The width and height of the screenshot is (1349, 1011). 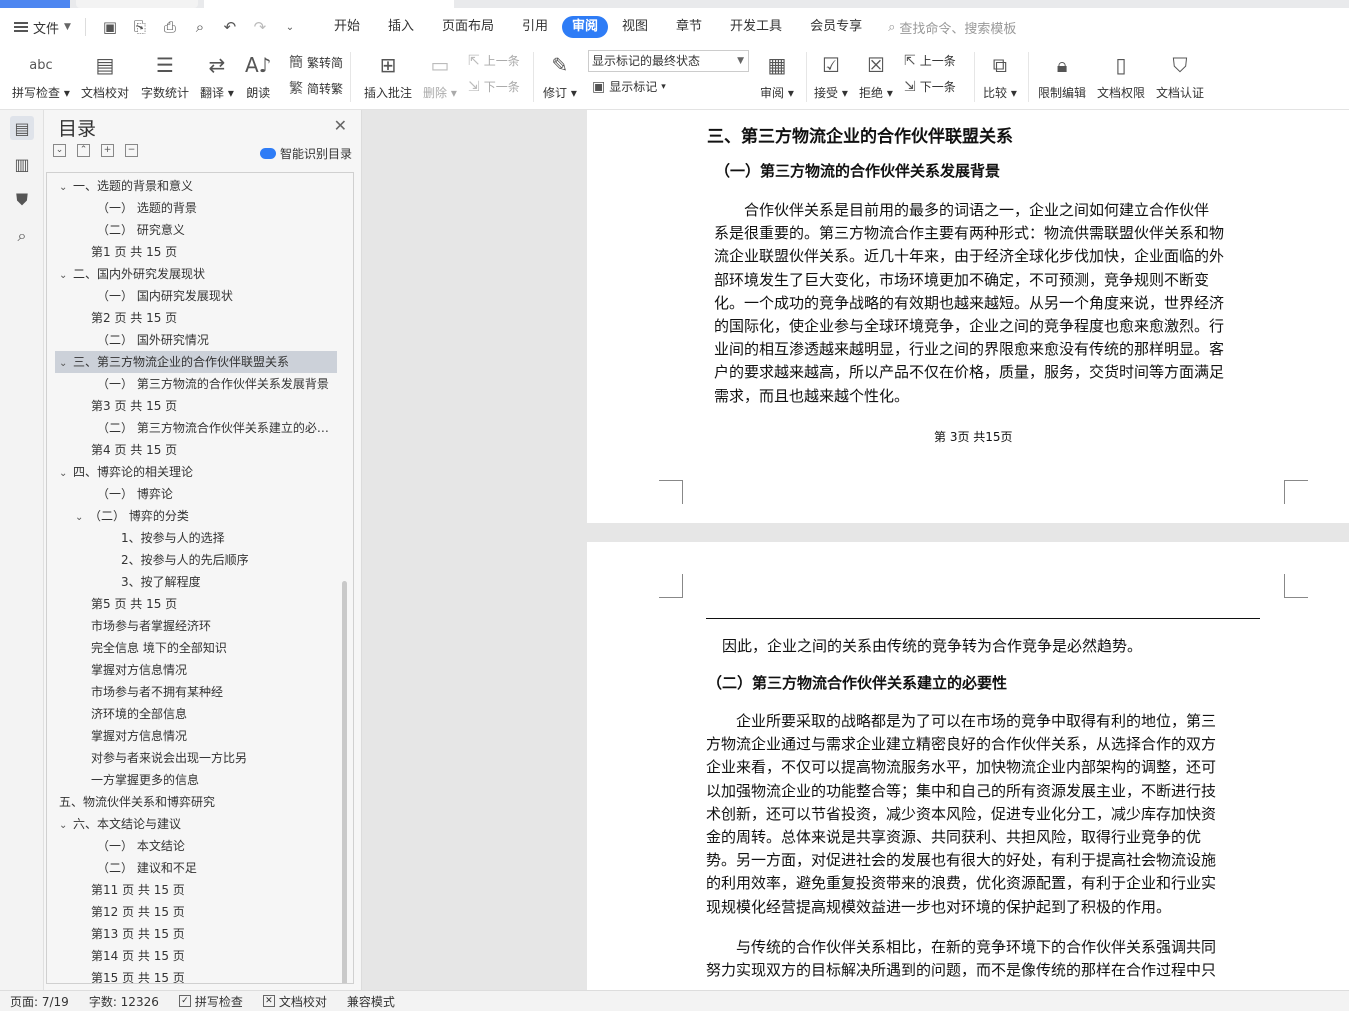 What do you see at coordinates (1121, 75) in the screenshot?
I see `doc-permission-button: ▯ 文档权限` at bounding box center [1121, 75].